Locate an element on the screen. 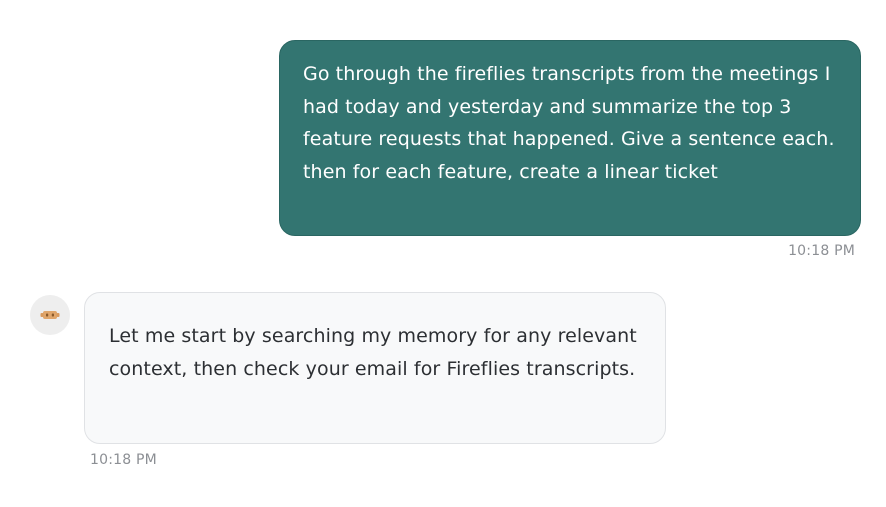 The width and height of the screenshot is (886, 507). assistant-avatar is located at coordinates (50, 315).